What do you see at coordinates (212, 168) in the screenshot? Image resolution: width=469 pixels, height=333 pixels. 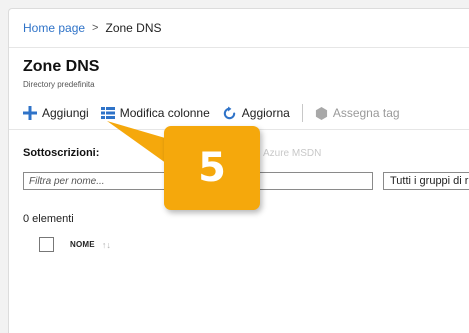 I see `step-number-badge: 5` at bounding box center [212, 168].